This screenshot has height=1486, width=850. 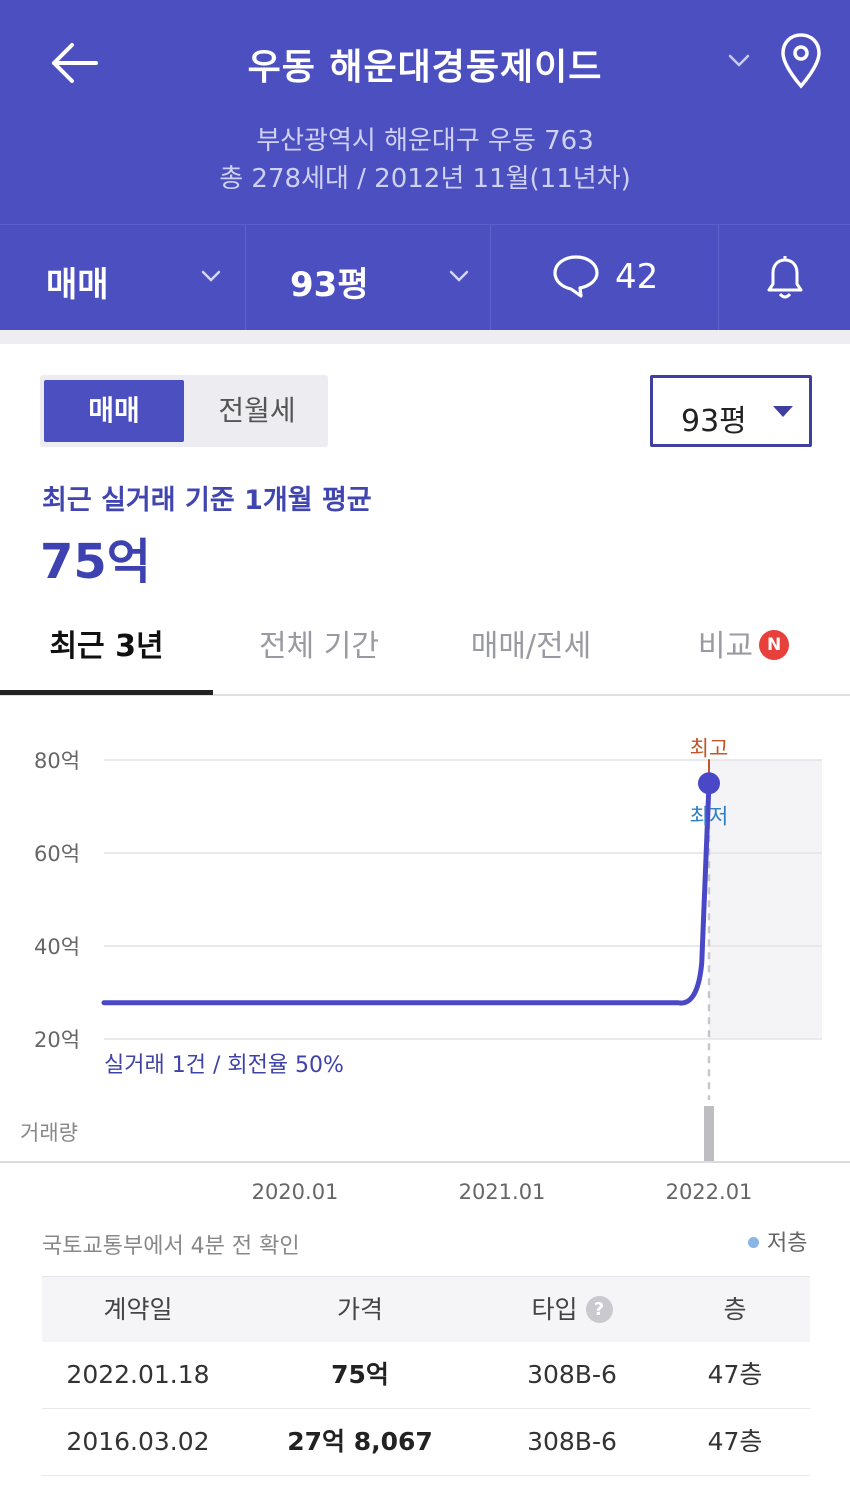 I want to click on tab-sale-rent: 매매/전세, so click(x=531, y=653).